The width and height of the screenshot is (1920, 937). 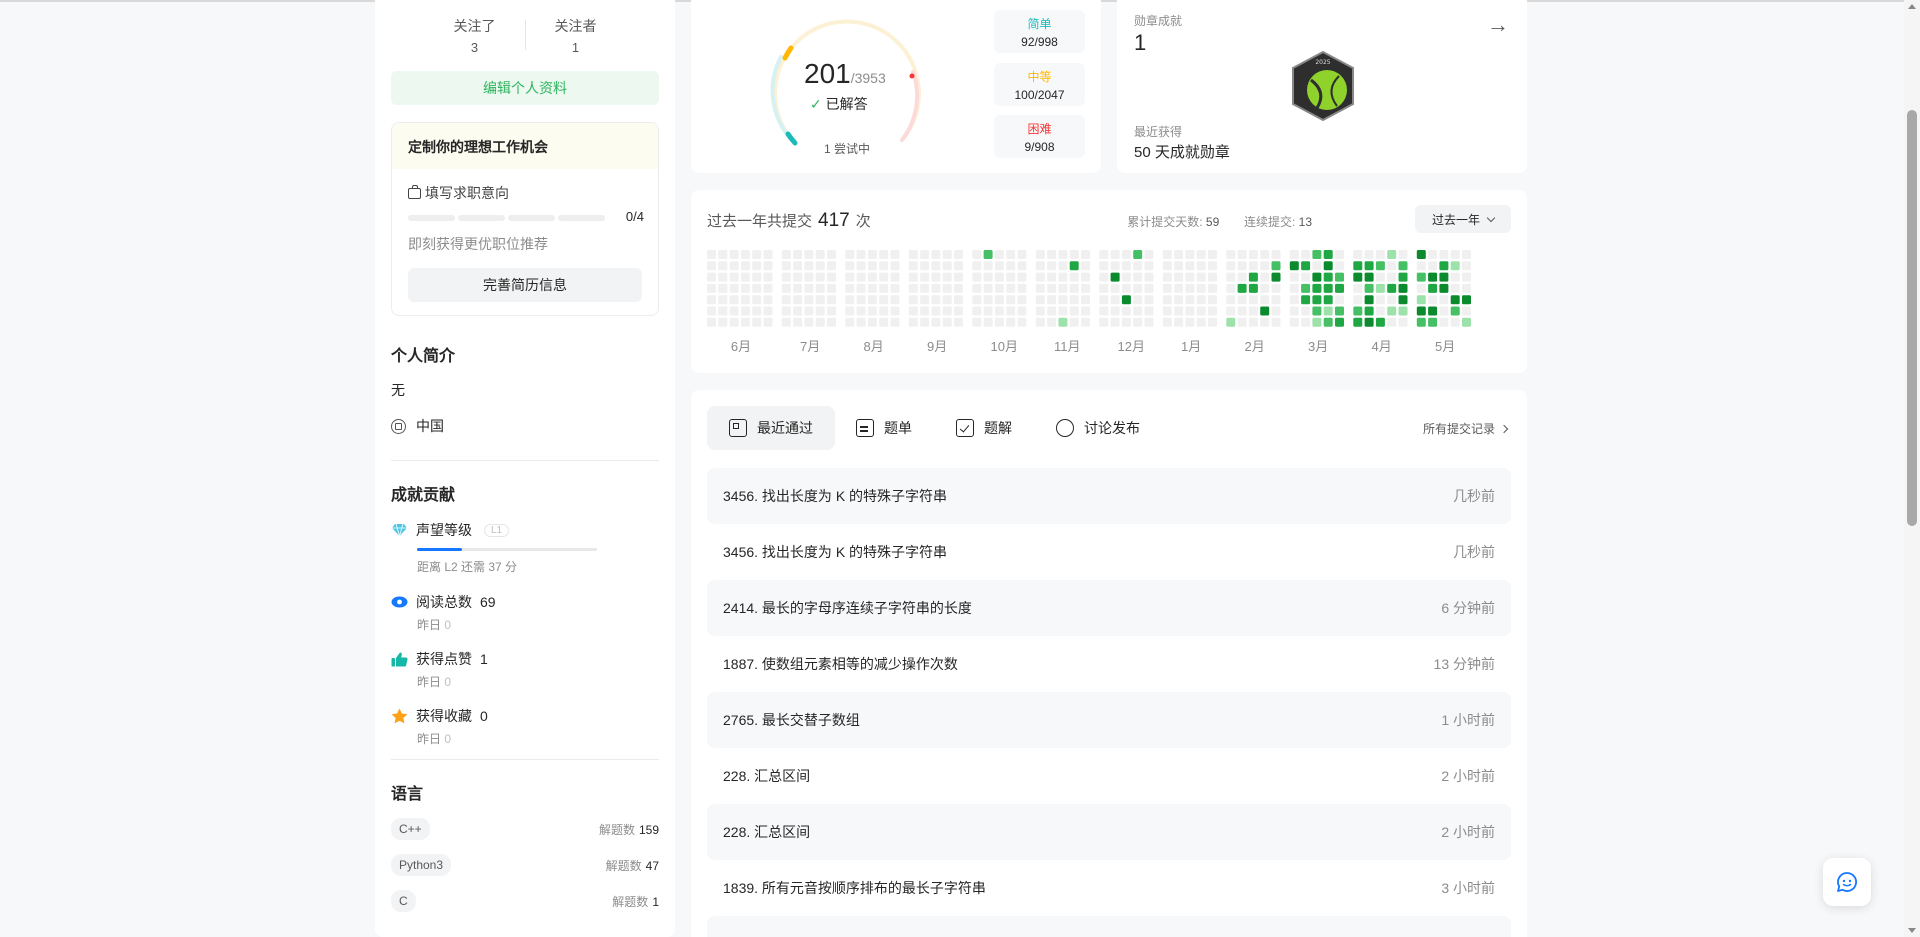 What do you see at coordinates (410, 829) in the screenshot?
I see `language-tag: C++` at bounding box center [410, 829].